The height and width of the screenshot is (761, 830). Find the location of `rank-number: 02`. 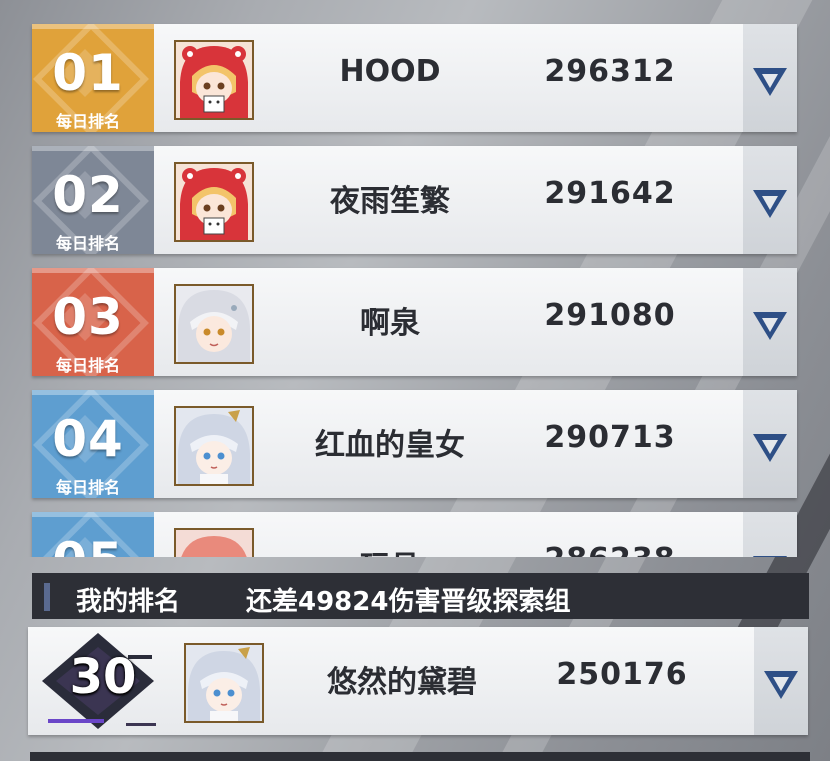

rank-number: 02 is located at coordinates (88, 195).